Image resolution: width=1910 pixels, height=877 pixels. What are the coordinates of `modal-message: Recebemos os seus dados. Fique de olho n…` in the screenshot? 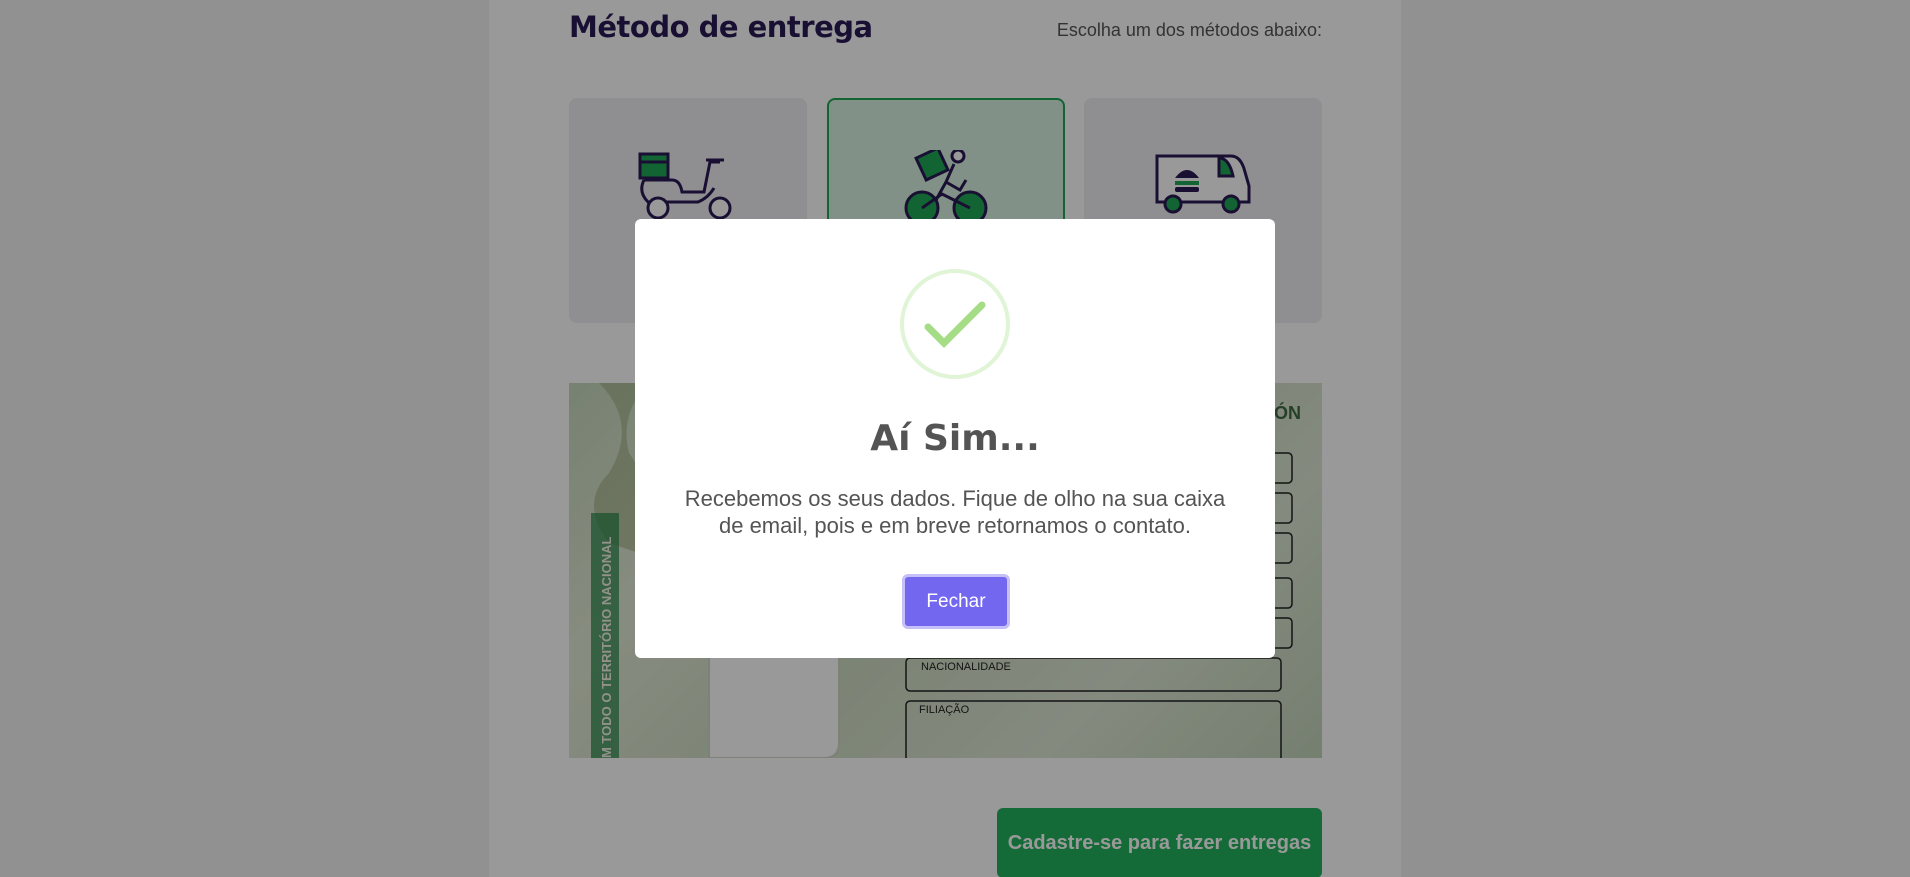 It's located at (955, 512).